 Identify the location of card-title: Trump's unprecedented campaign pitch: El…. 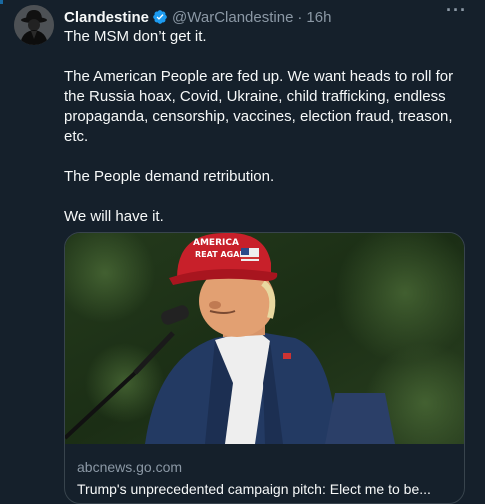
(267, 489).